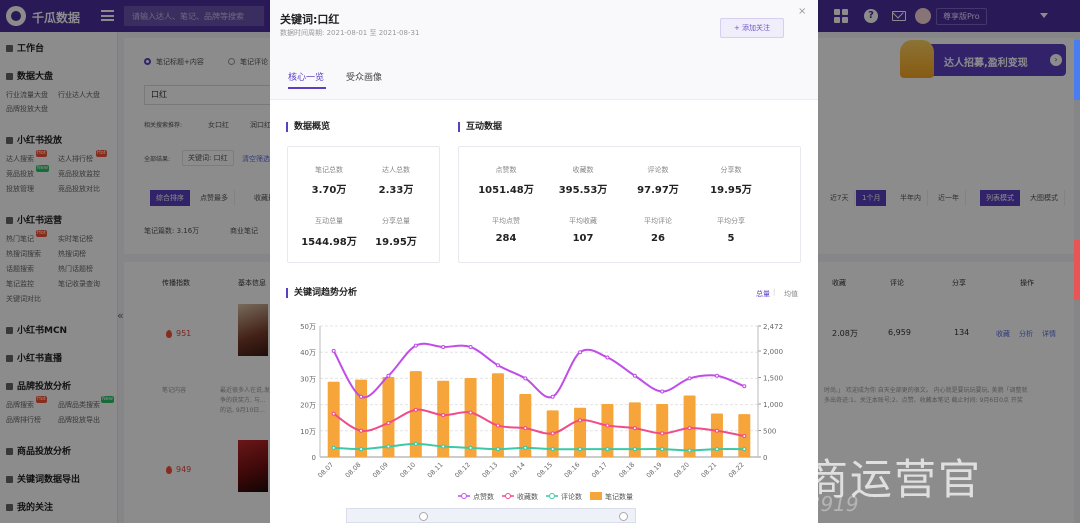  I want to click on right-axis-tick: 1,500, so click(773, 379).